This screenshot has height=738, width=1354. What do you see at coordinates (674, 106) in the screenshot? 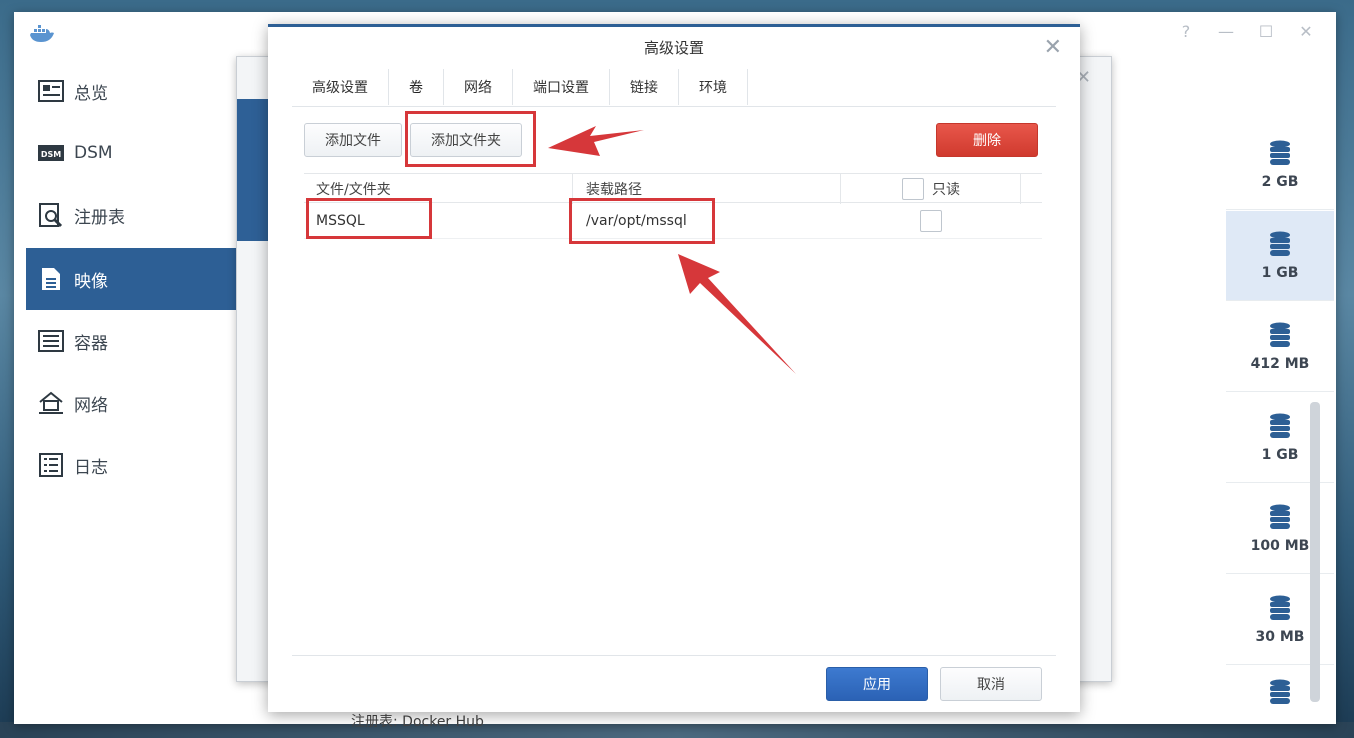
I see `tab-divider` at bounding box center [674, 106].